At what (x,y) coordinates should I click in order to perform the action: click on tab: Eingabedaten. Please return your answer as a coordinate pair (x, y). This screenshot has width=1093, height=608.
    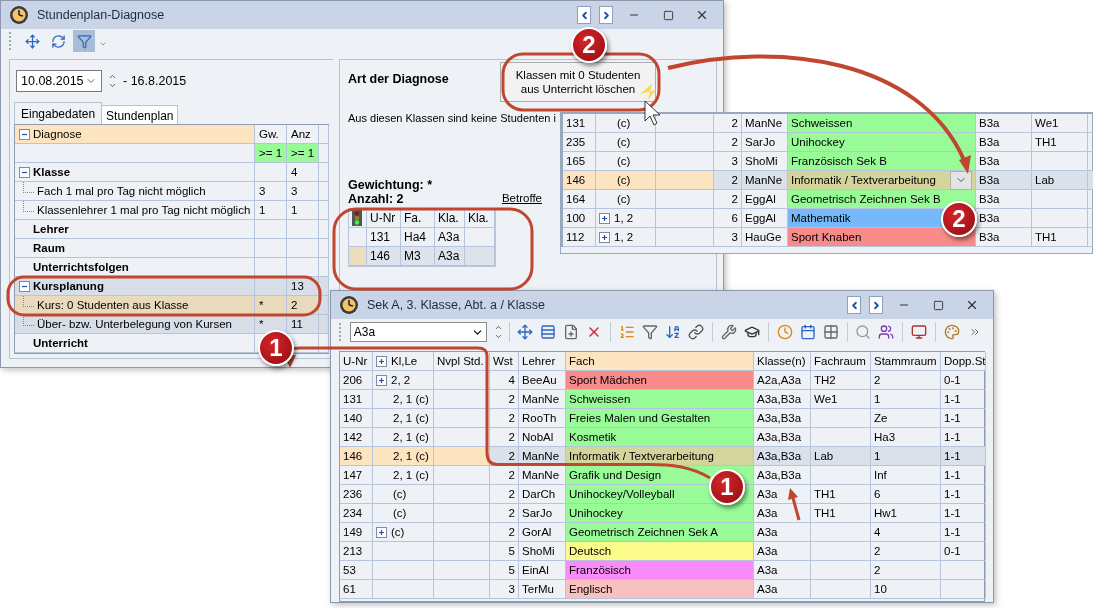
    Looking at the image, I should click on (58, 113).